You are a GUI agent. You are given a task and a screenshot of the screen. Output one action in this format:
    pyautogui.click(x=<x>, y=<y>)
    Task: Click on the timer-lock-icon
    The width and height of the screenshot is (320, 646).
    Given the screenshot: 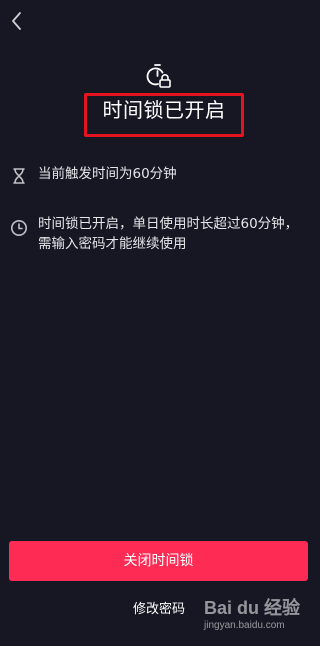 What is the action you would take?
    pyautogui.click(x=159, y=76)
    